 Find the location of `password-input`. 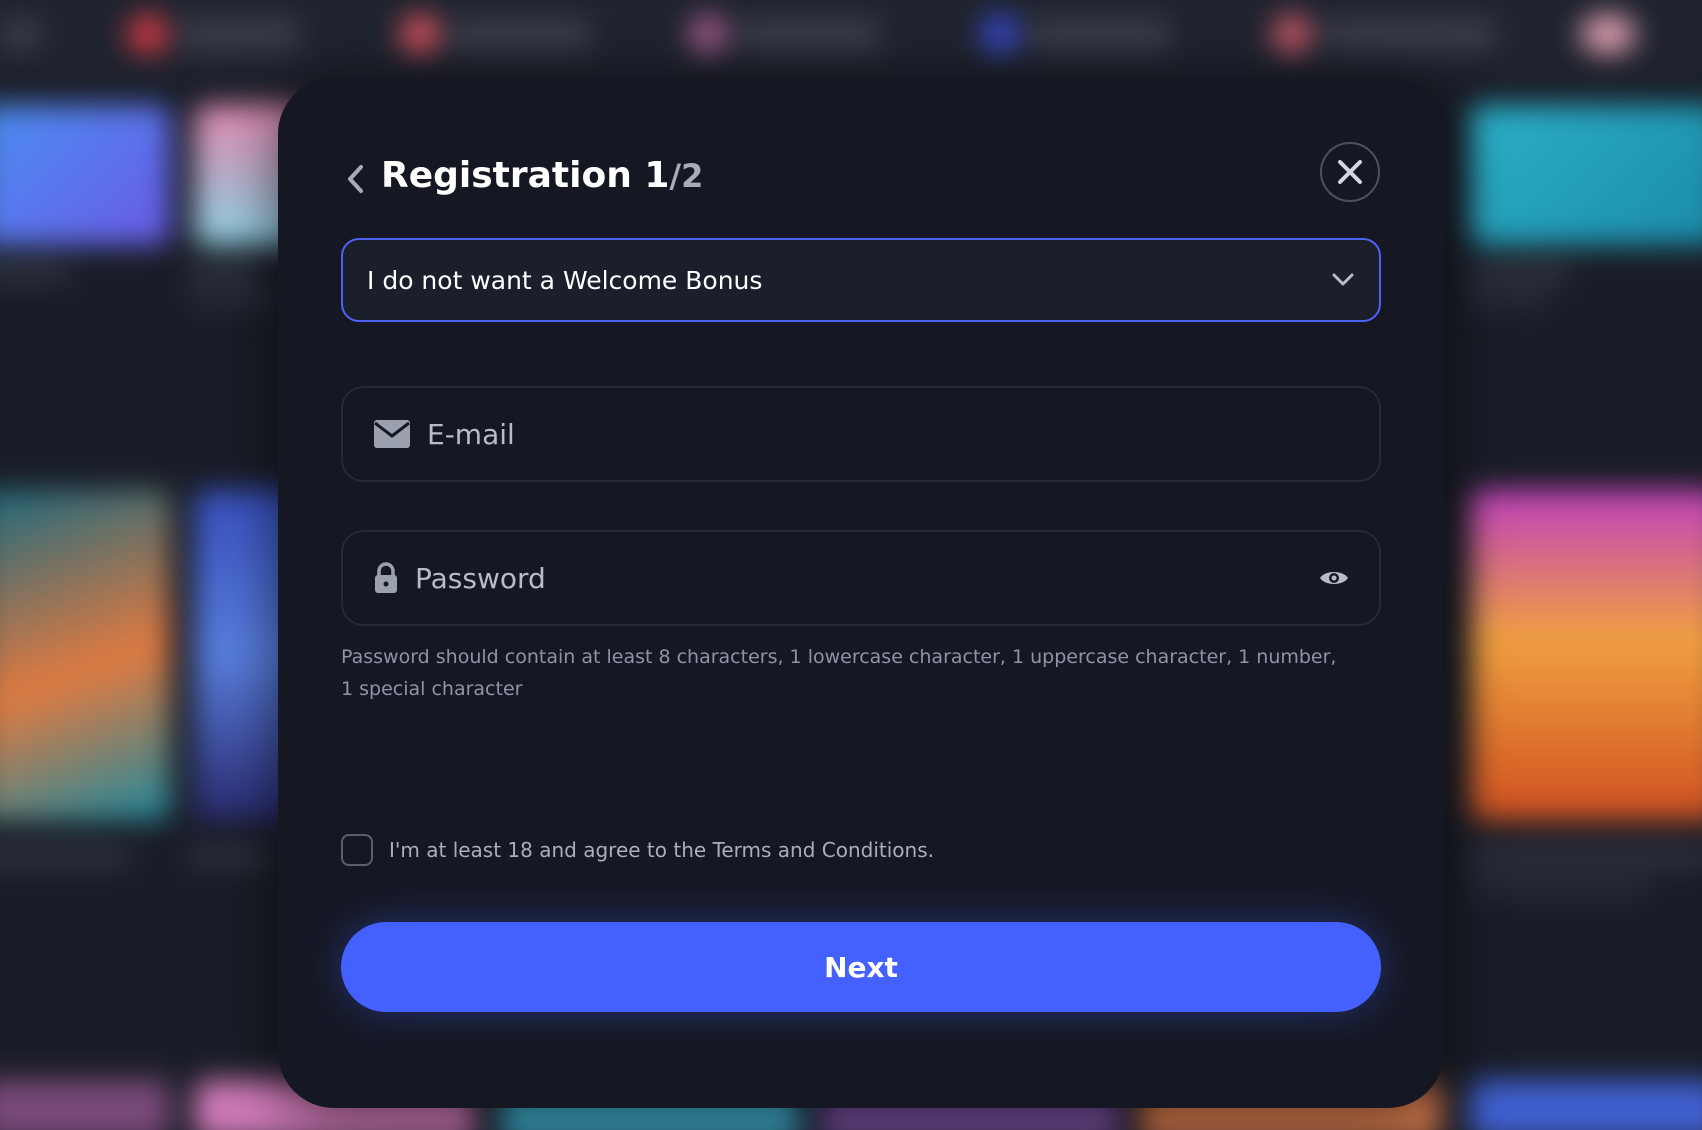

password-input is located at coordinates (867, 578).